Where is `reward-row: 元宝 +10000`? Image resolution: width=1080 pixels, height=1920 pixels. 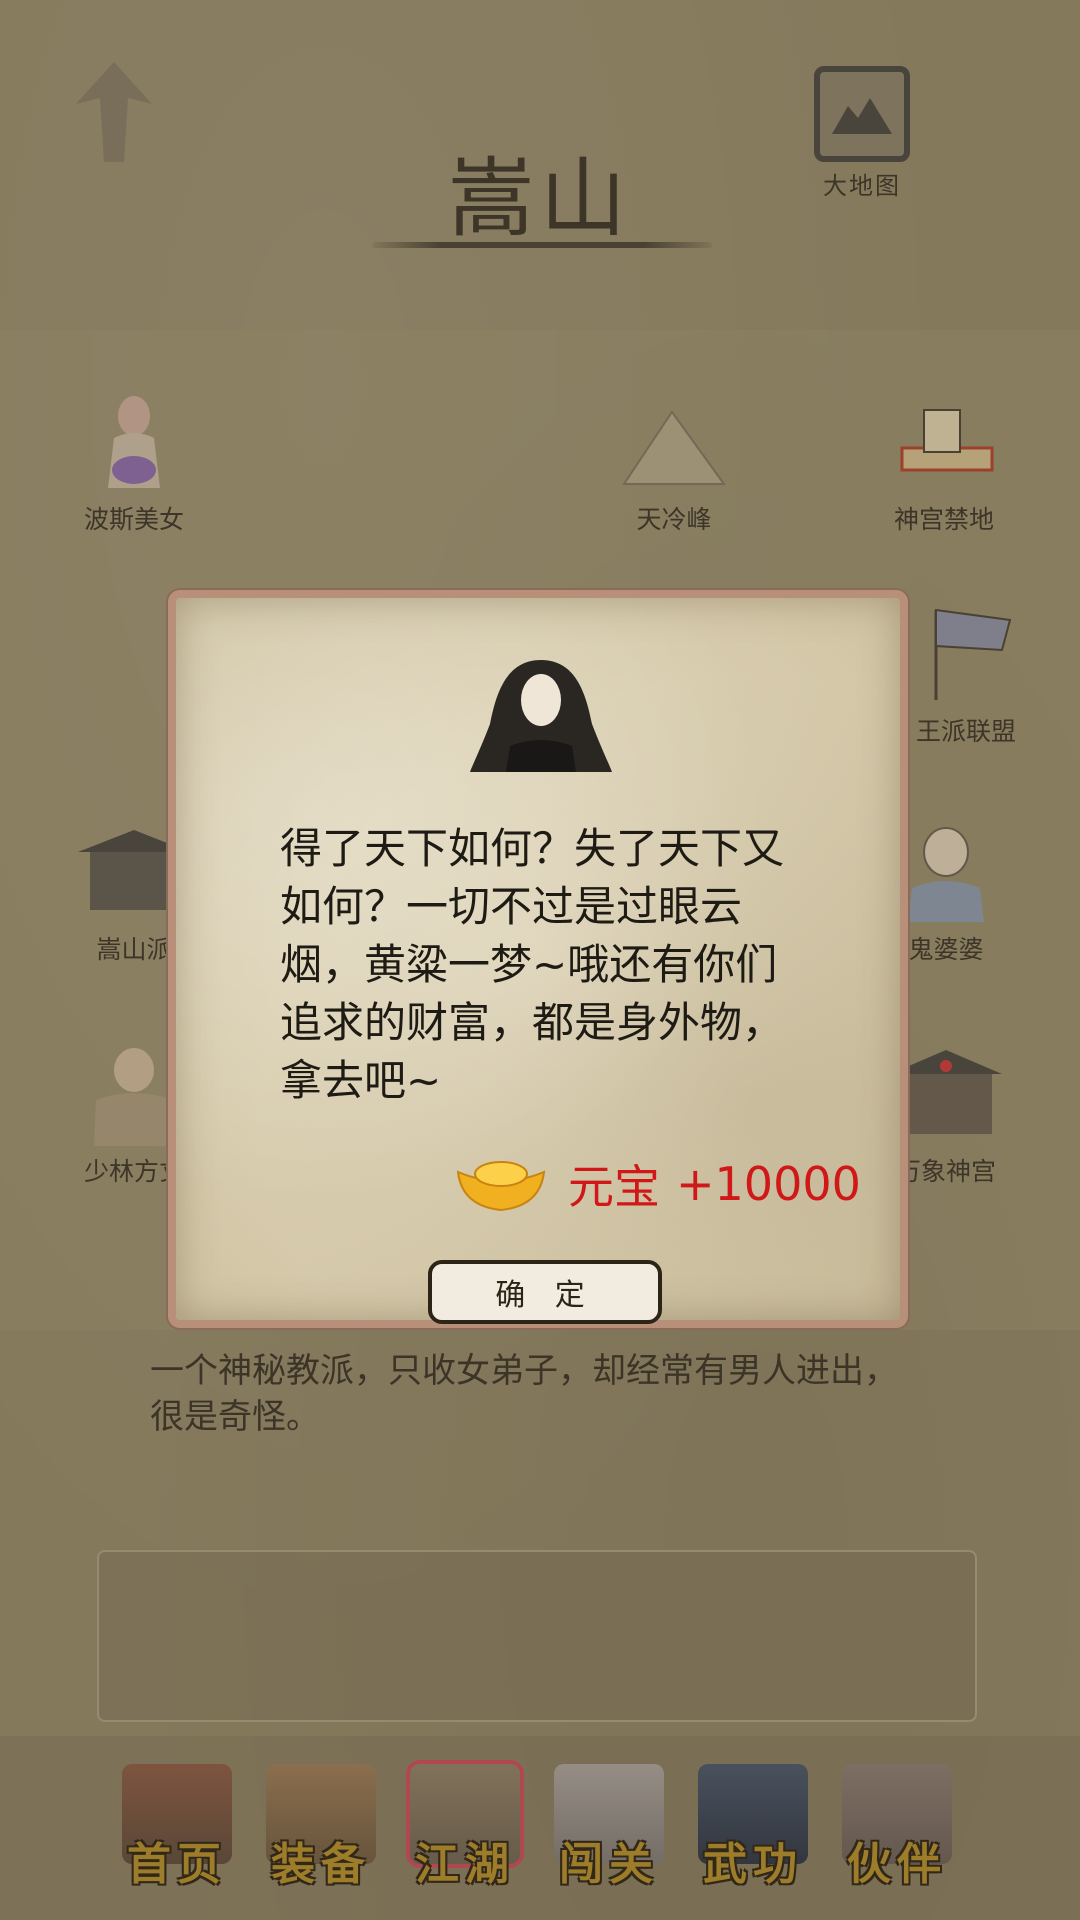
reward-row: 元宝 +10000 is located at coordinates (657, 1184).